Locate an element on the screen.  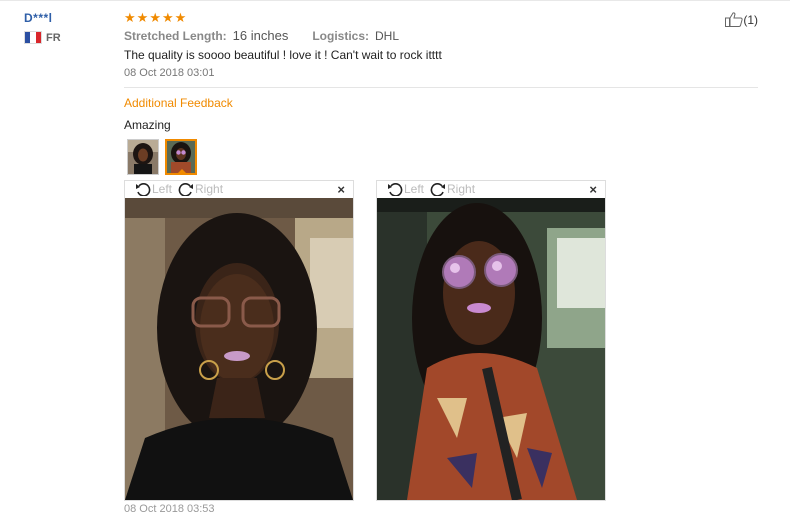
helpful-button: (1) is located at coordinates (741, 19).